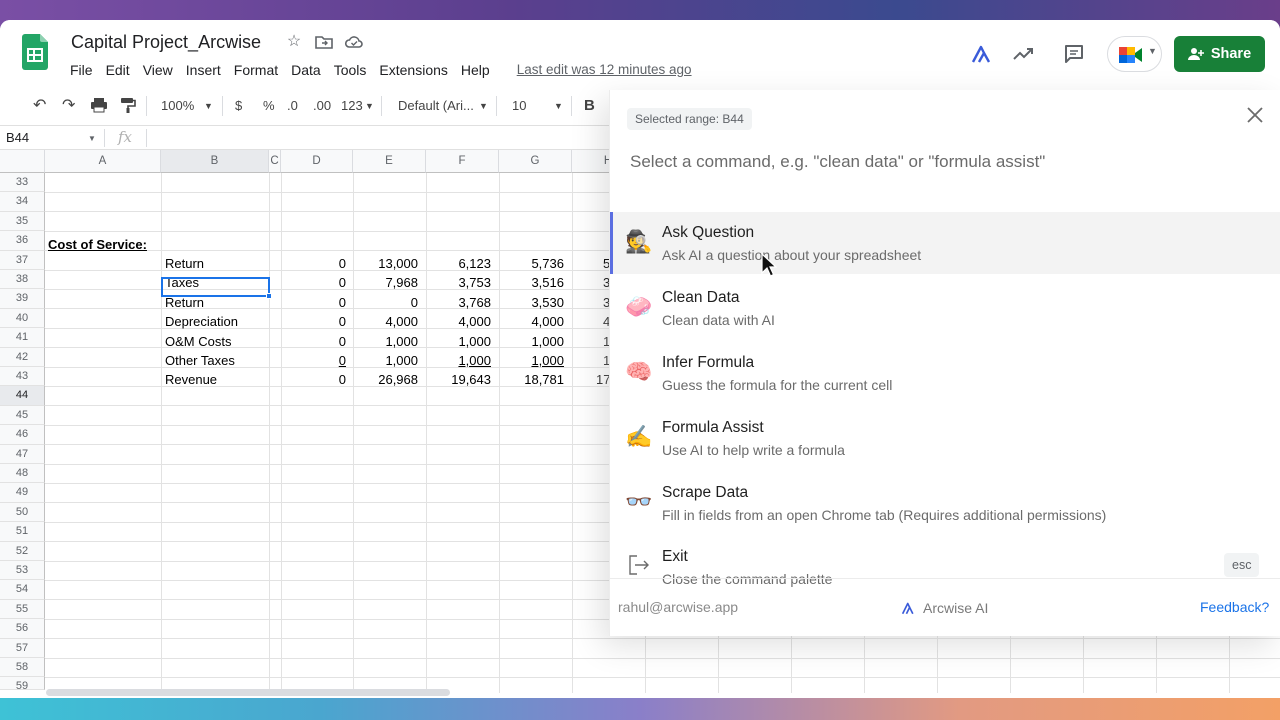  Describe the element at coordinates (1255, 115) in the screenshot. I see `close-icon` at that location.